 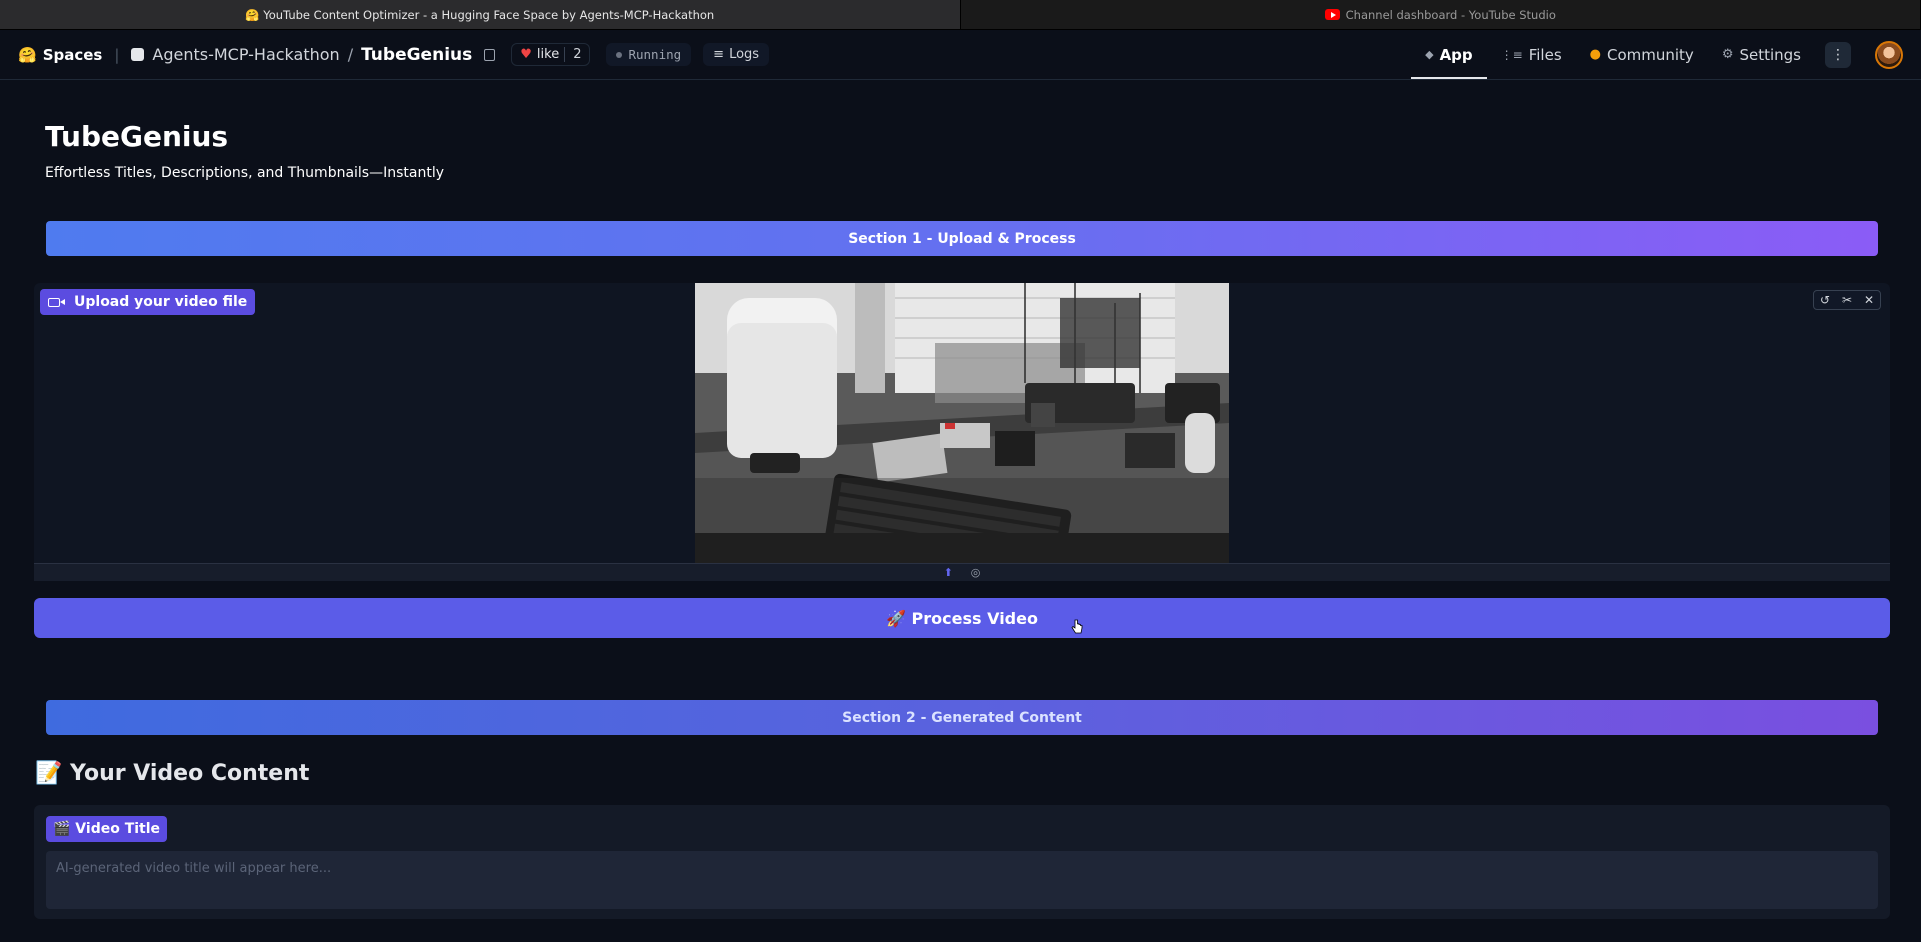 I want to click on scissors-icon: ✂, so click(x=1847, y=300).